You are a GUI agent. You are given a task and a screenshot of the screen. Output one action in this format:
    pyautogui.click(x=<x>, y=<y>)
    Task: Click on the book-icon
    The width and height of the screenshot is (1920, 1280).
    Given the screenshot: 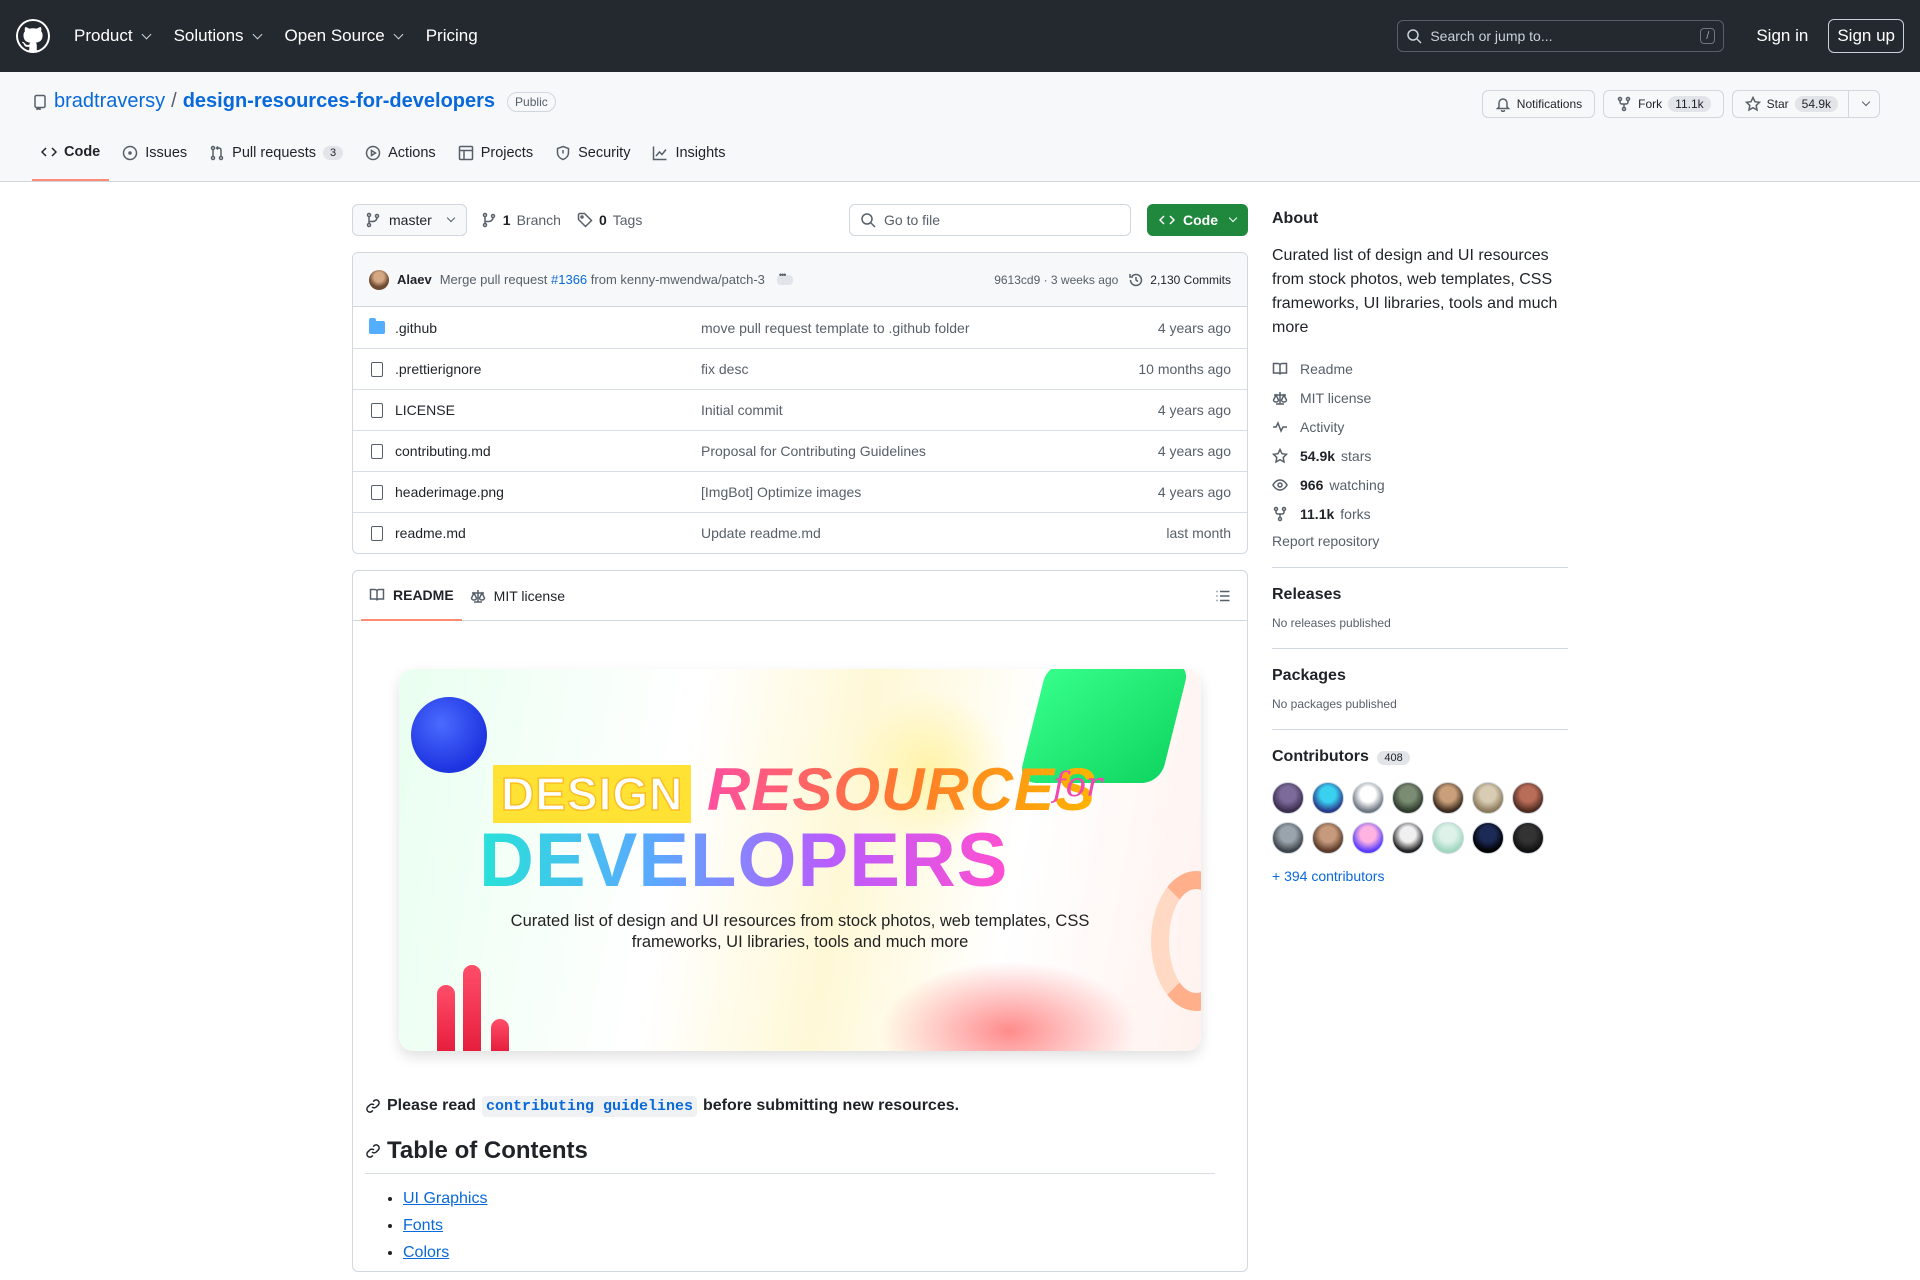 What is the action you would take?
    pyautogui.click(x=1280, y=369)
    